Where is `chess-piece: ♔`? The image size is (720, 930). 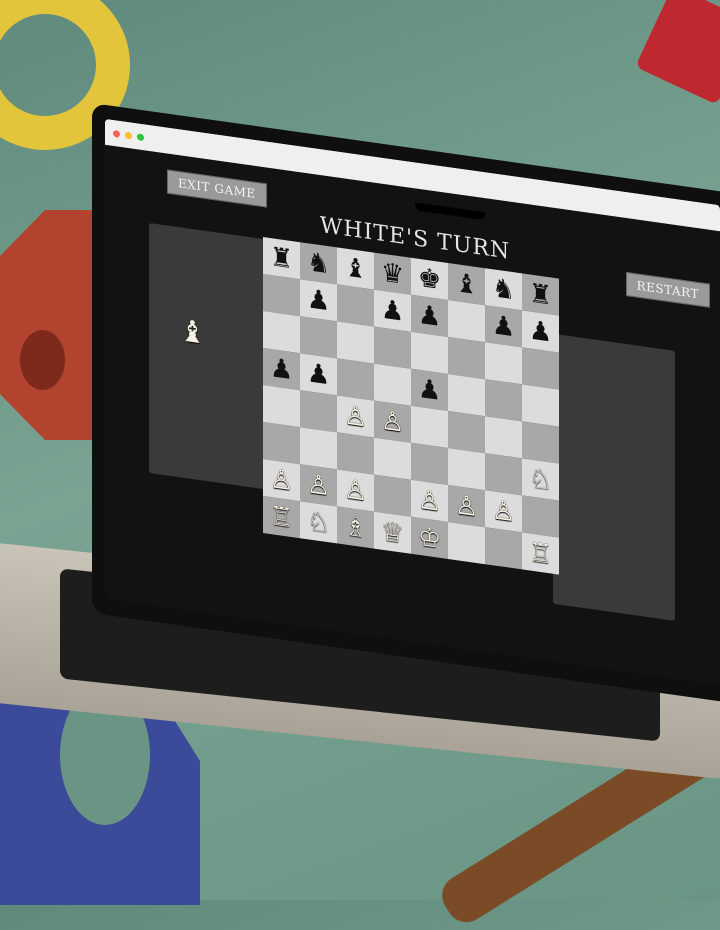
chess-piece: ♔ is located at coordinates (429, 537).